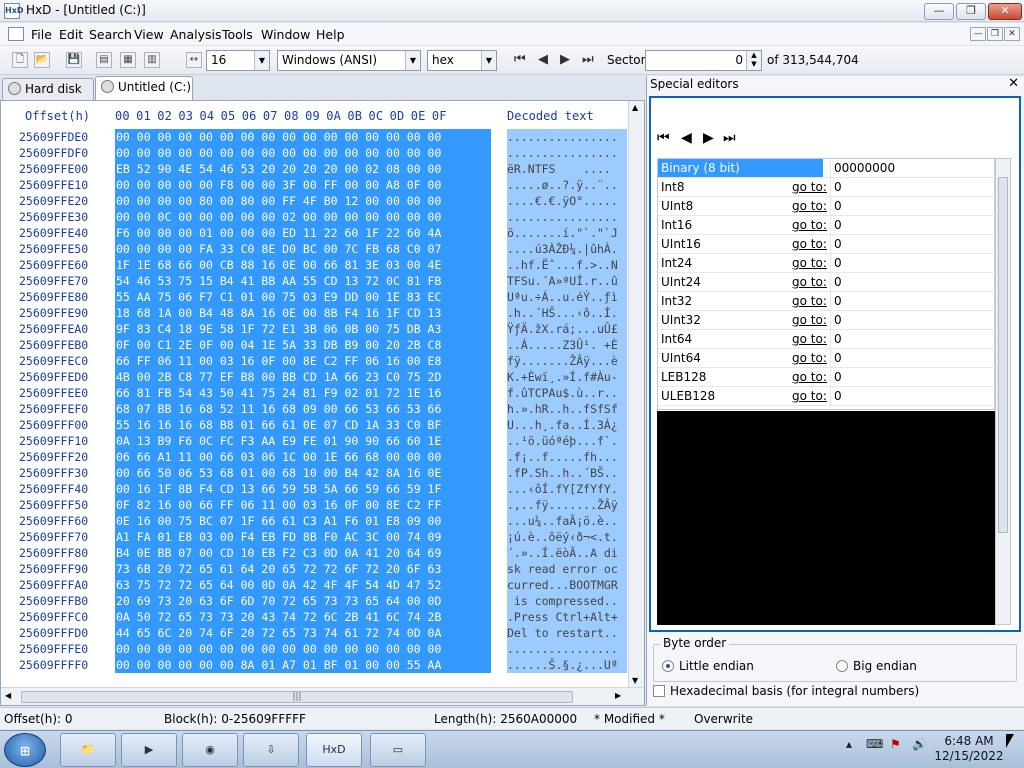  Describe the element at coordinates (635, 680) in the screenshot. I see `scroll-down-icon: ▼` at that location.